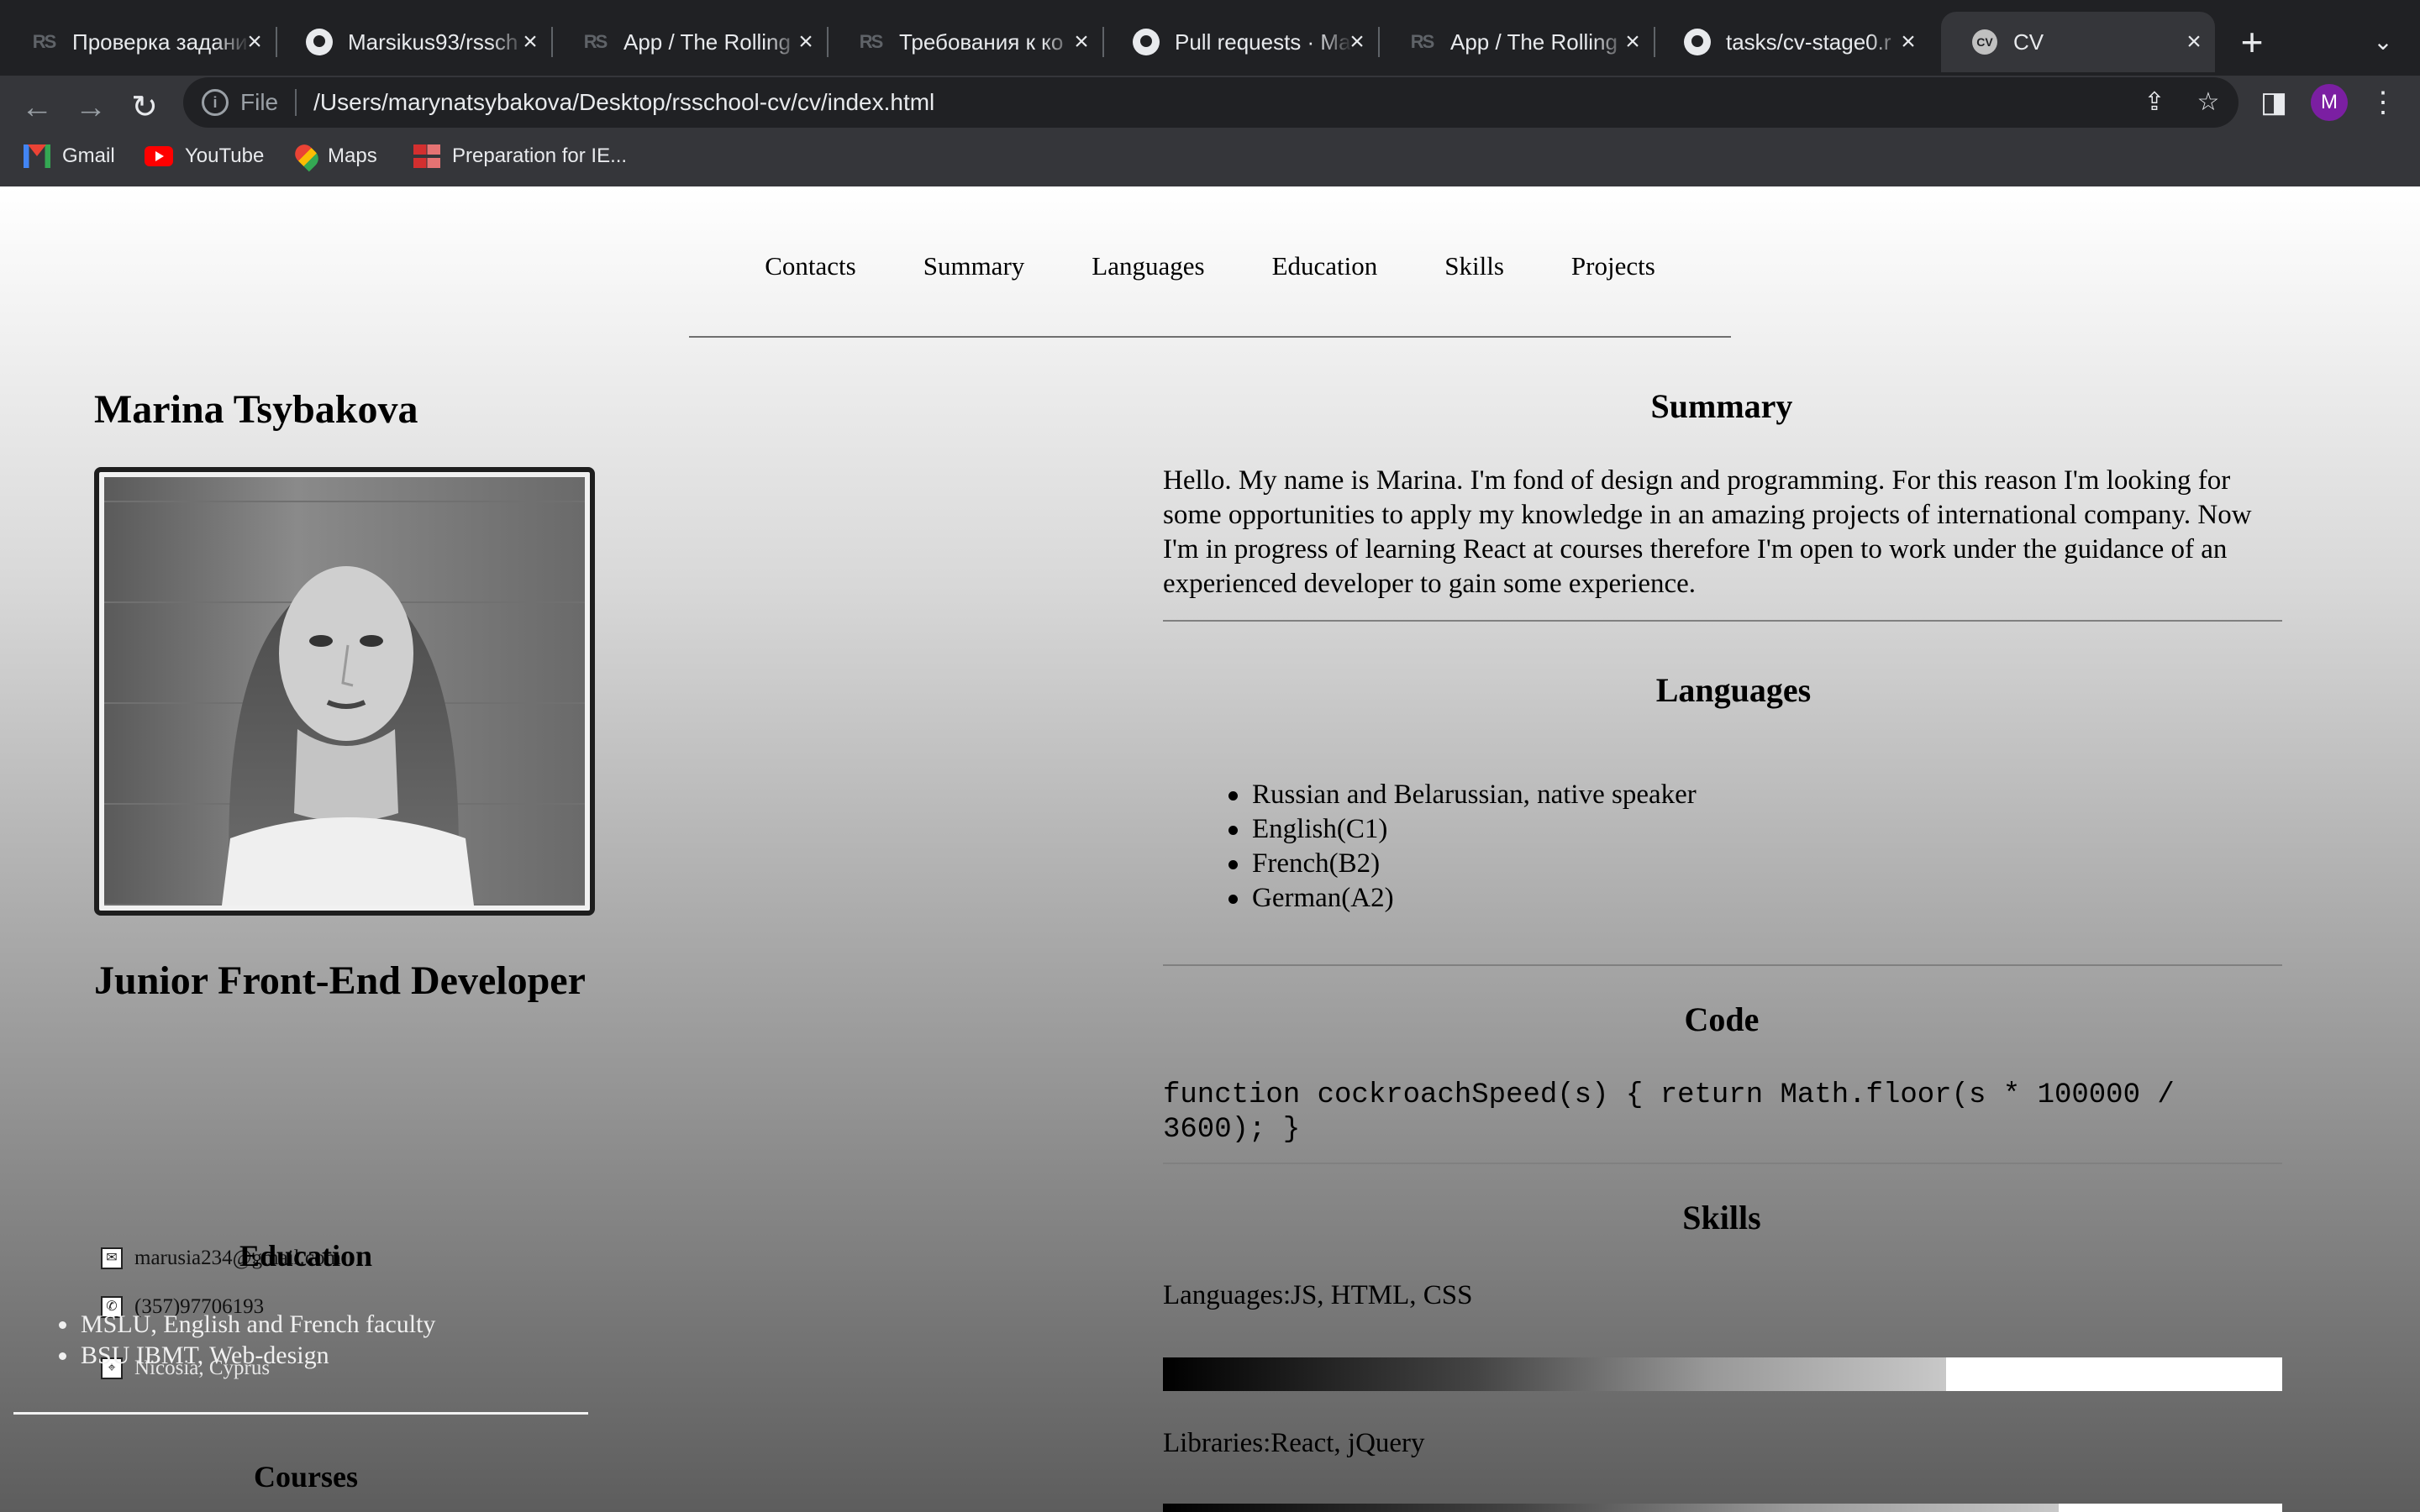 The image size is (2420, 1512). Describe the element at coordinates (88, 155) in the screenshot. I see `bookmark-label: Gmail` at that location.